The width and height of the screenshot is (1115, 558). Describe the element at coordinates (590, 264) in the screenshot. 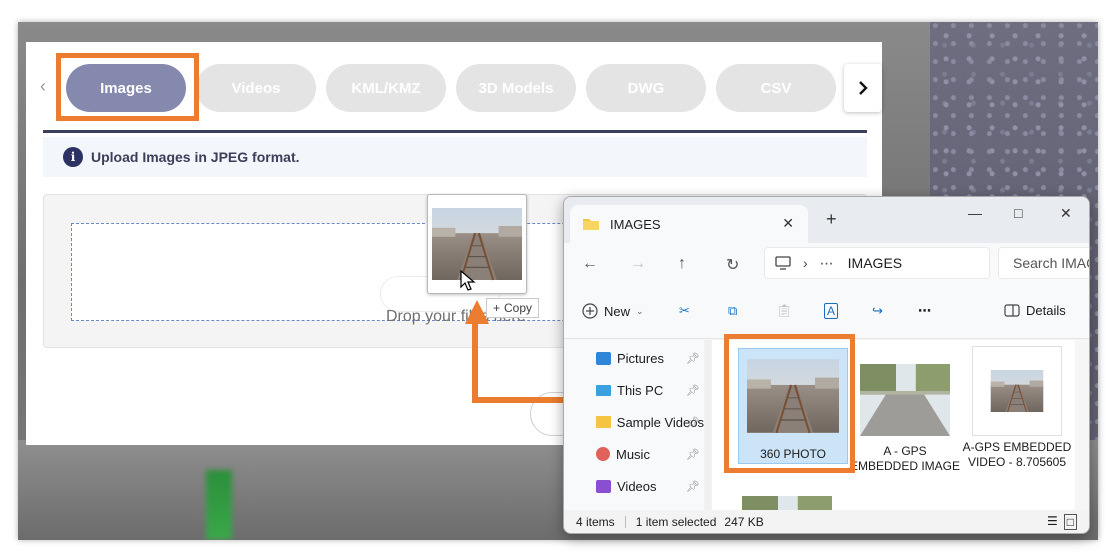

I see `back-icon: ←` at that location.